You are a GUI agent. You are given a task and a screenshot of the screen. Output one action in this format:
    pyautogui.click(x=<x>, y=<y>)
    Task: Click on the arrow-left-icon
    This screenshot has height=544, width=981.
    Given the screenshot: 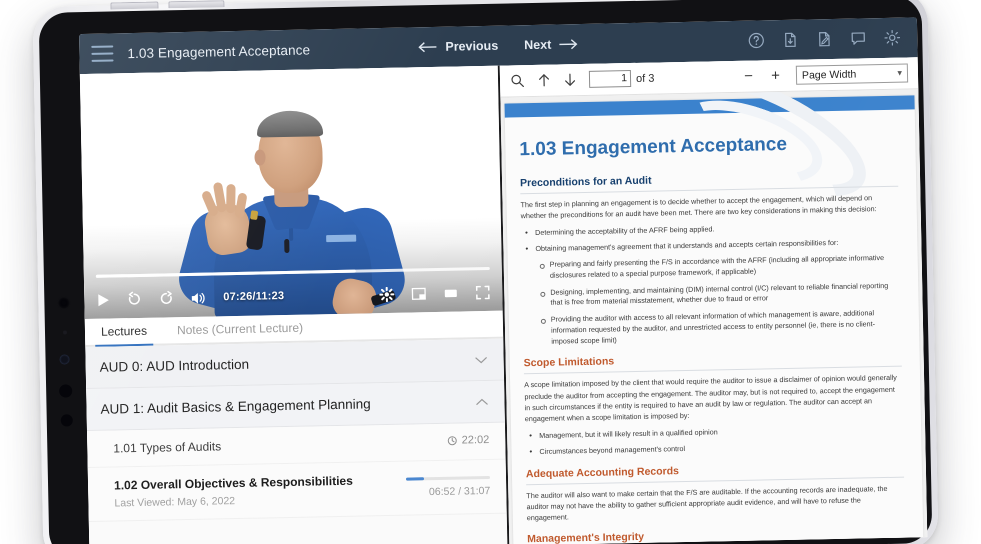 What is the action you would take?
    pyautogui.click(x=427, y=47)
    